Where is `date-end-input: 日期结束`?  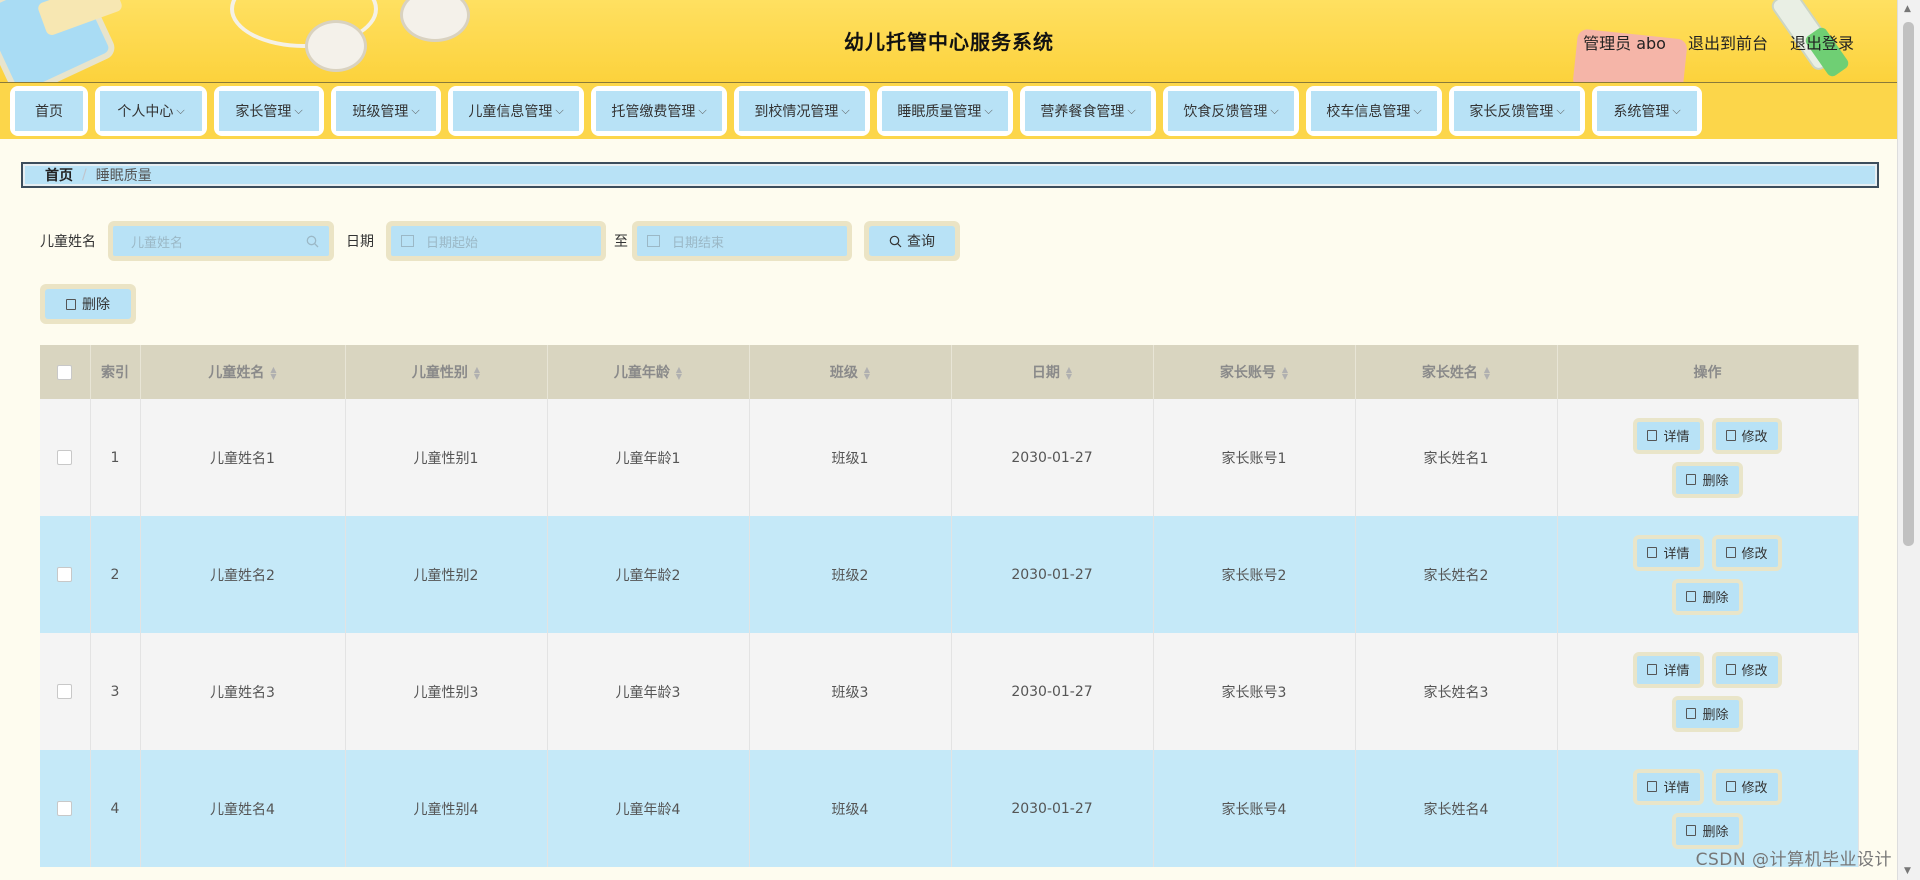 date-end-input: 日期结束 is located at coordinates (742, 241).